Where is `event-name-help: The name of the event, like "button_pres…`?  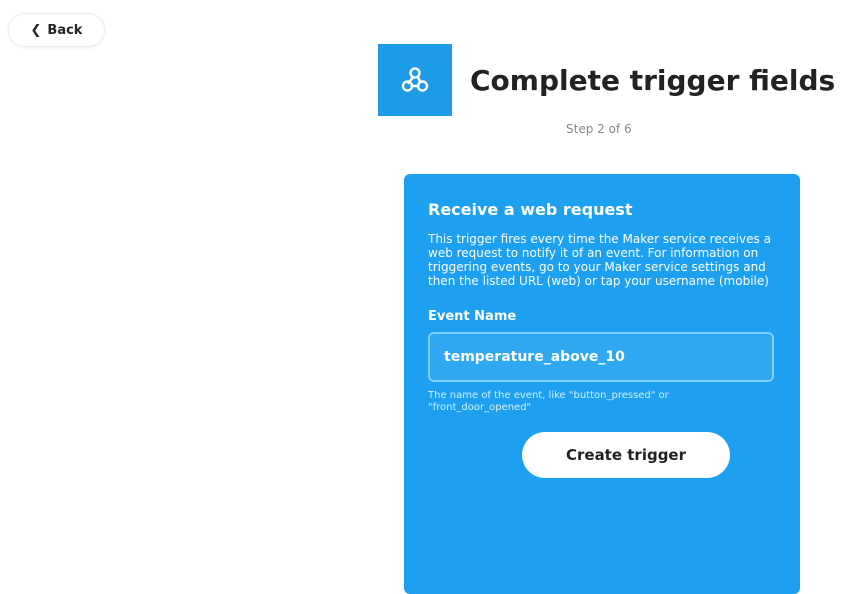
event-name-help: The name of the event, like "button_pres… is located at coordinates (548, 402).